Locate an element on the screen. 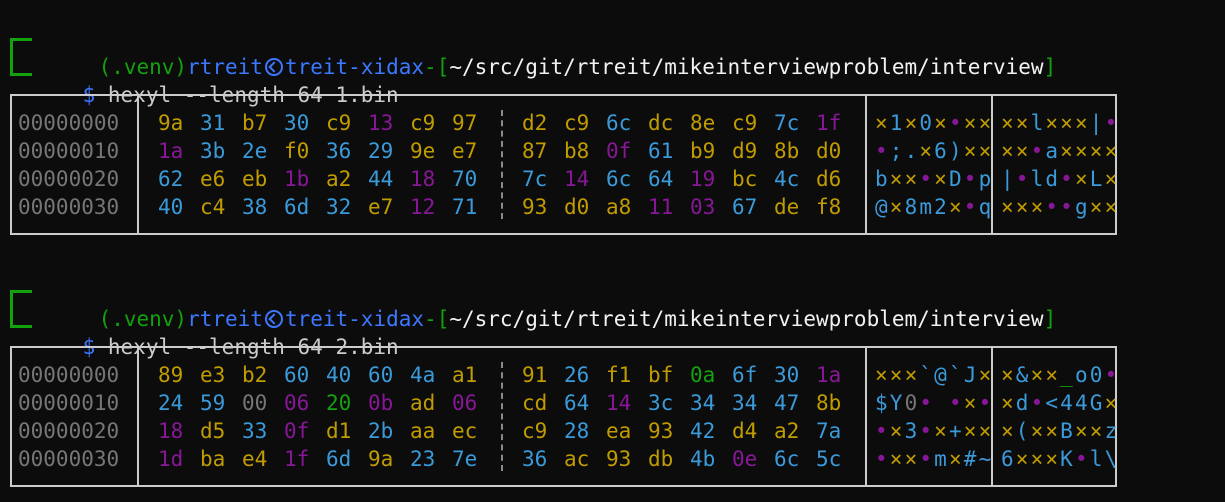  hex-byte: 0f is located at coordinates (619, 151).